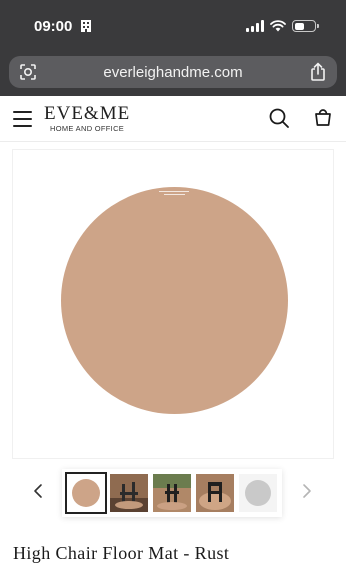 Image resolution: width=346 pixels, height=575 pixels. What do you see at coordinates (174, 194) in the screenshot?
I see `mat-logo-mark` at bounding box center [174, 194].